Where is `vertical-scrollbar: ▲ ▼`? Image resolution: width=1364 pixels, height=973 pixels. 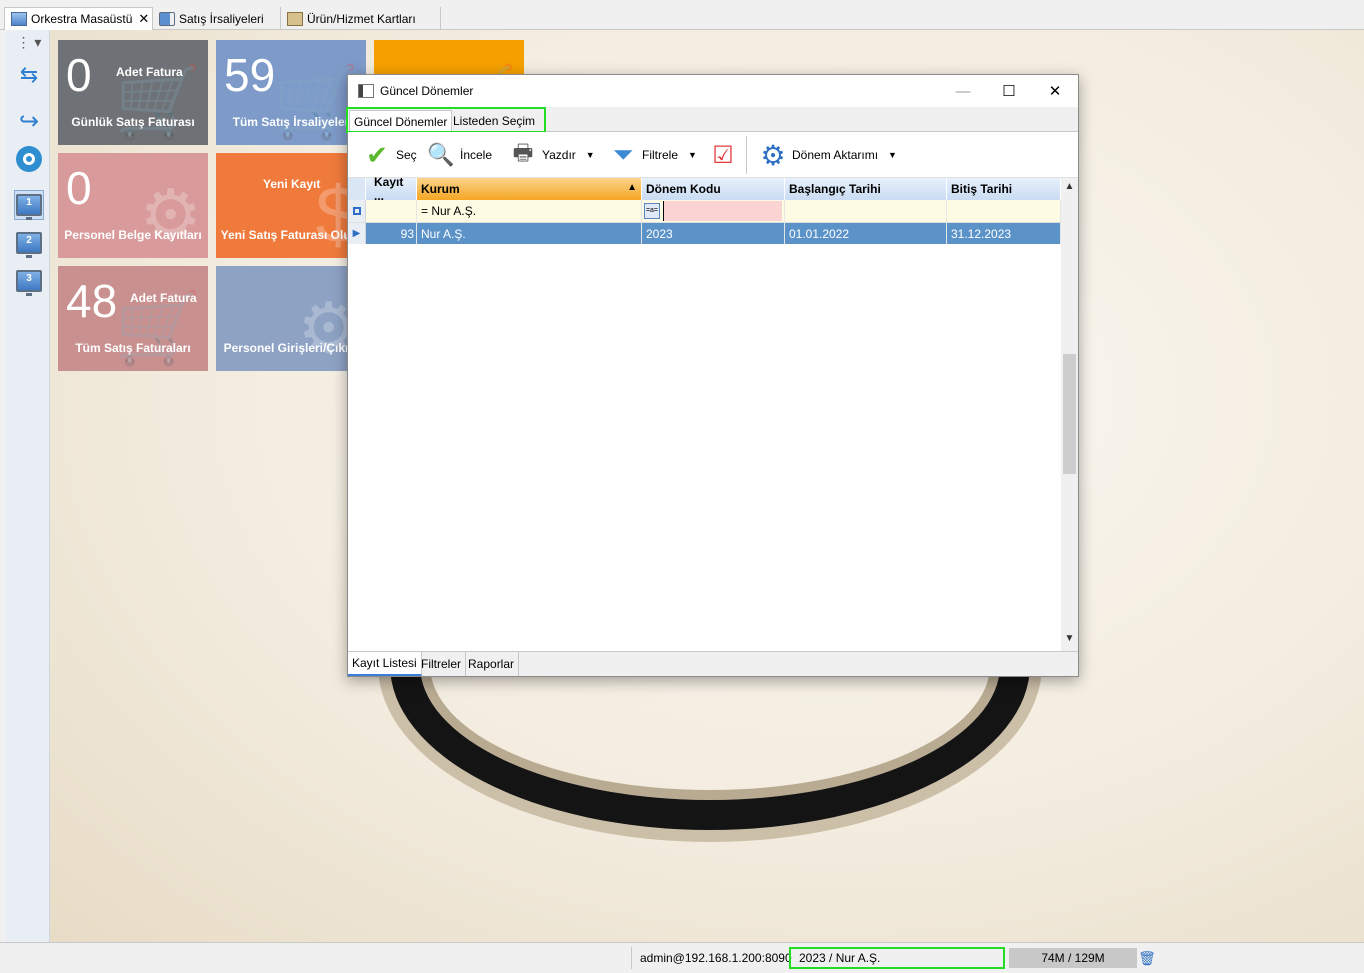 vertical-scrollbar: ▲ ▼ is located at coordinates (1069, 414).